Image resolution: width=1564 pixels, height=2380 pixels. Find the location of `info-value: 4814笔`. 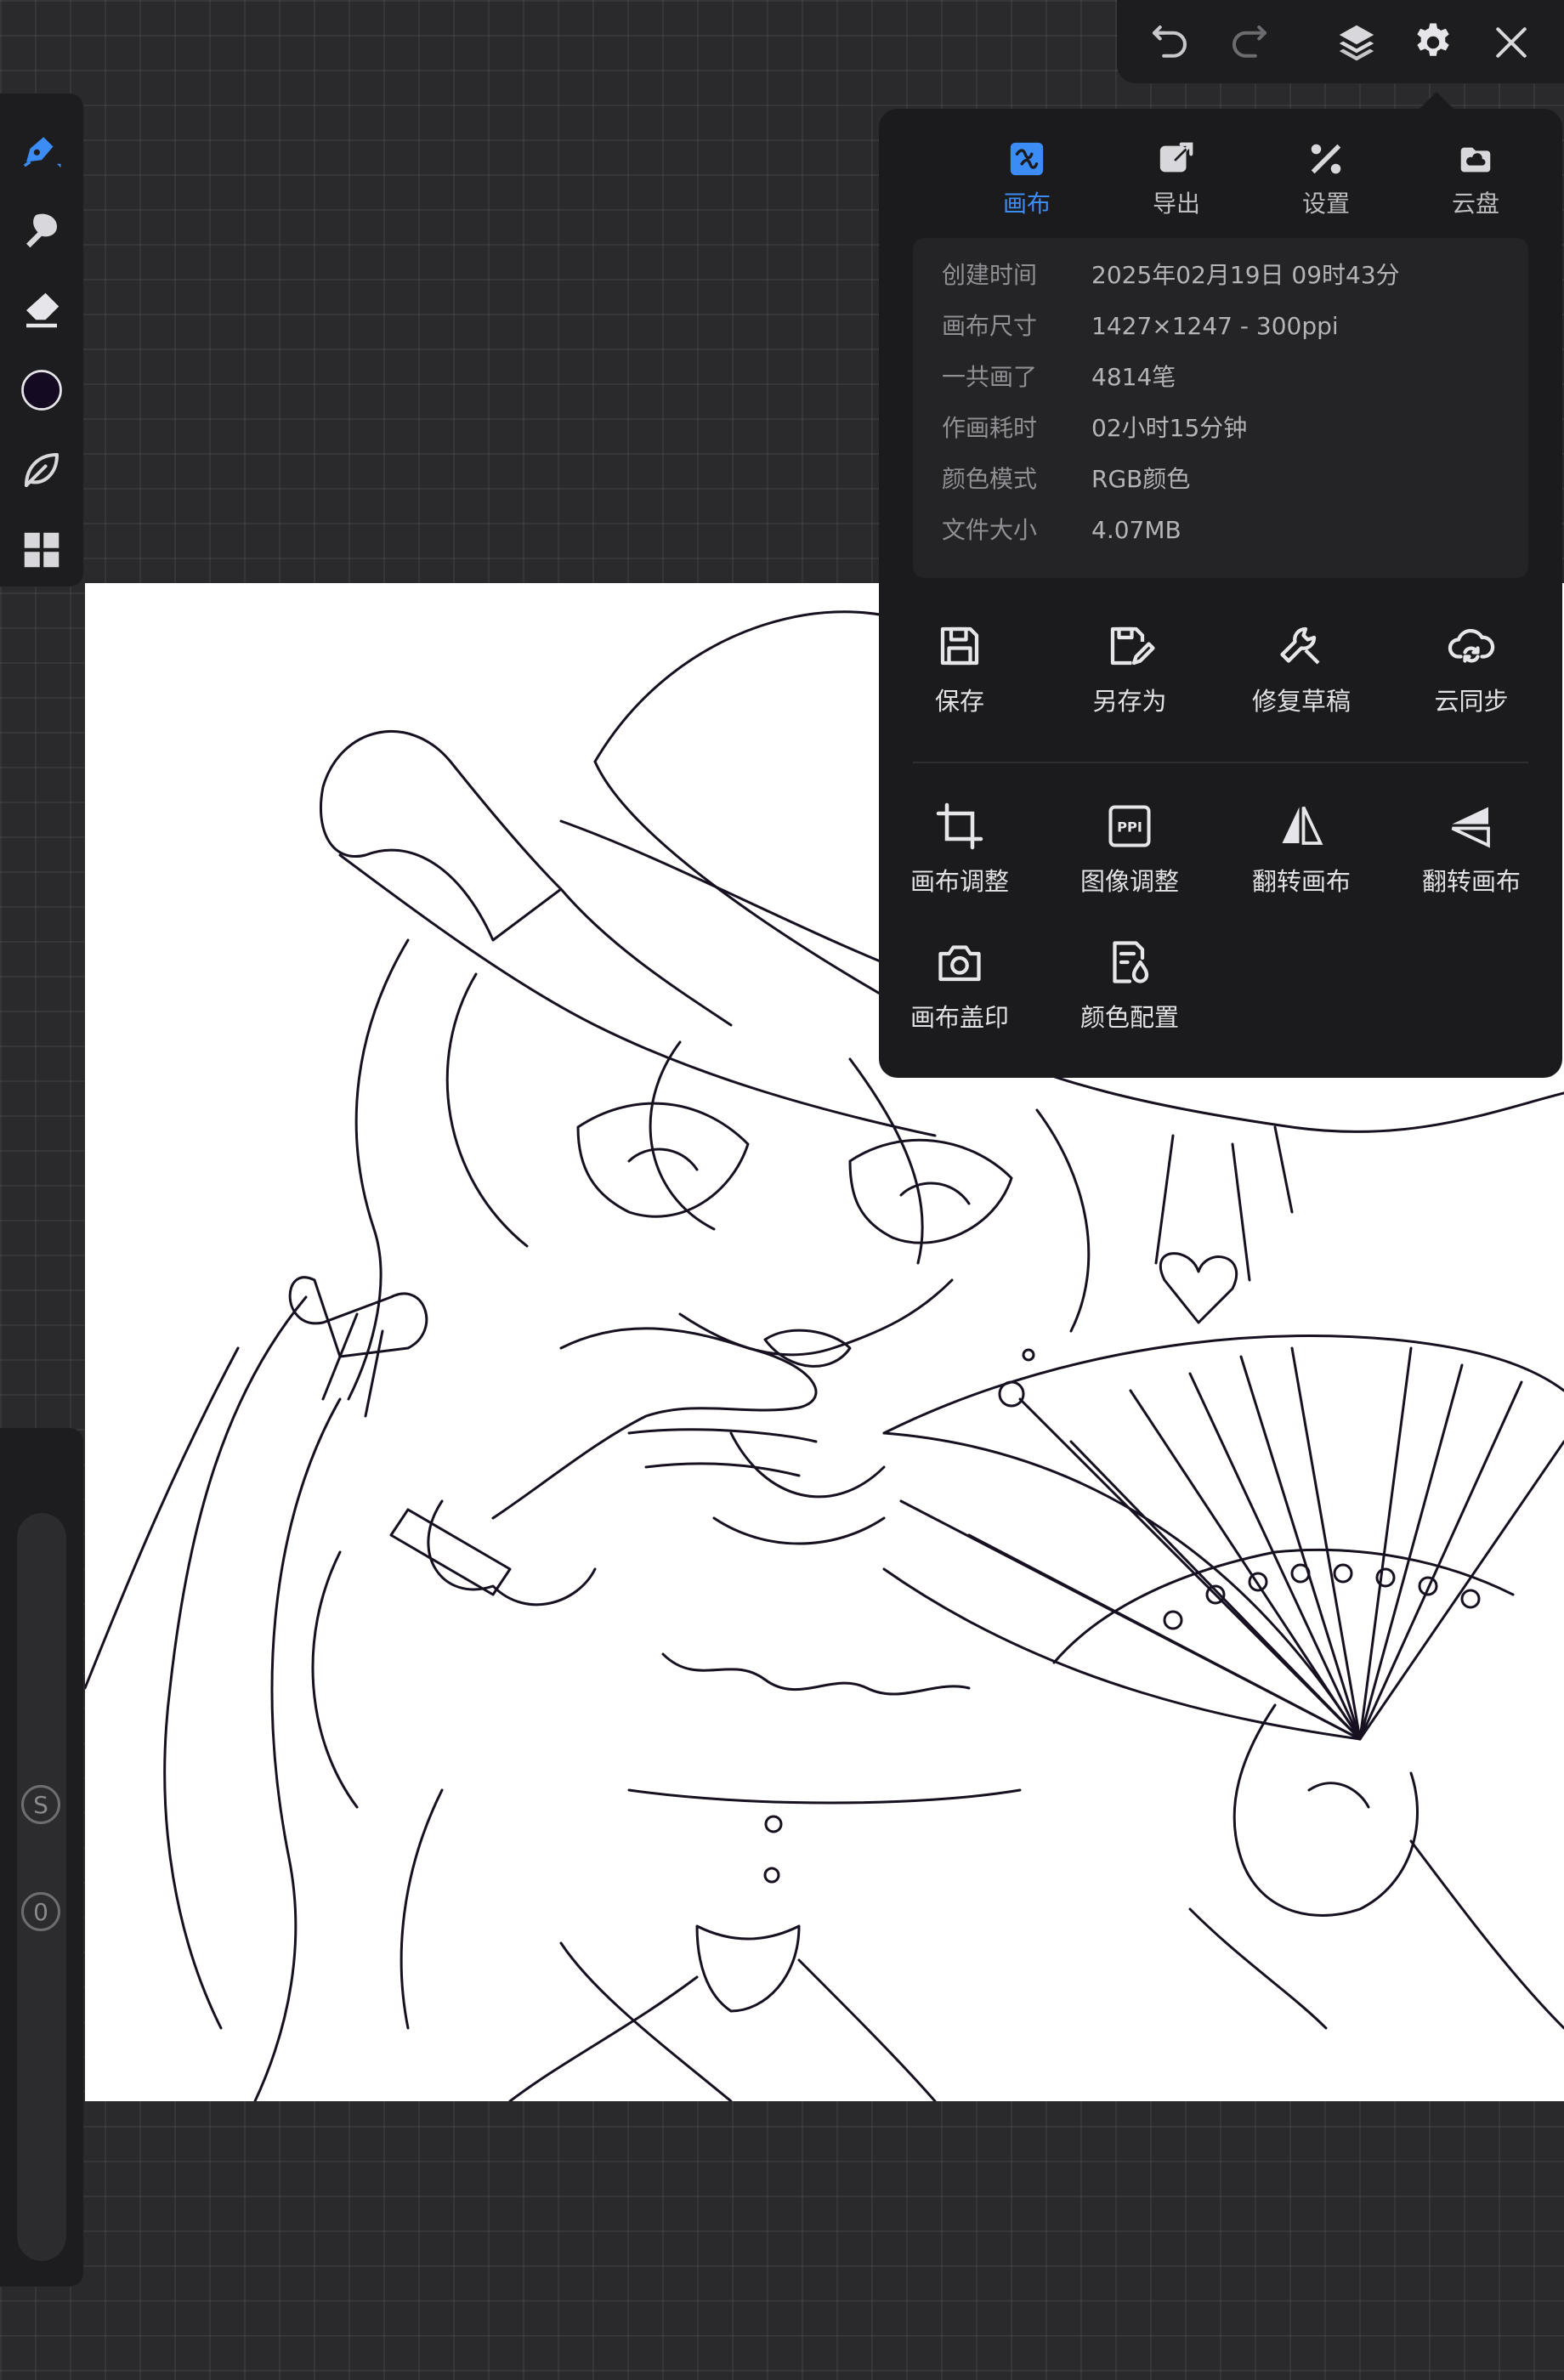

info-value: 4814笔 is located at coordinates (1133, 377).